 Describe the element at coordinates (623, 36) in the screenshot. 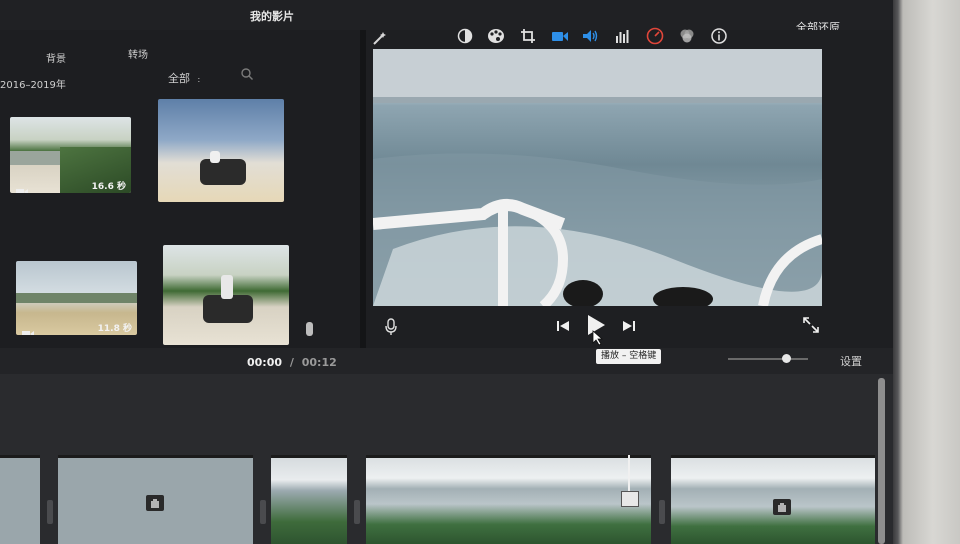

I see `equalizer-icon` at that location.